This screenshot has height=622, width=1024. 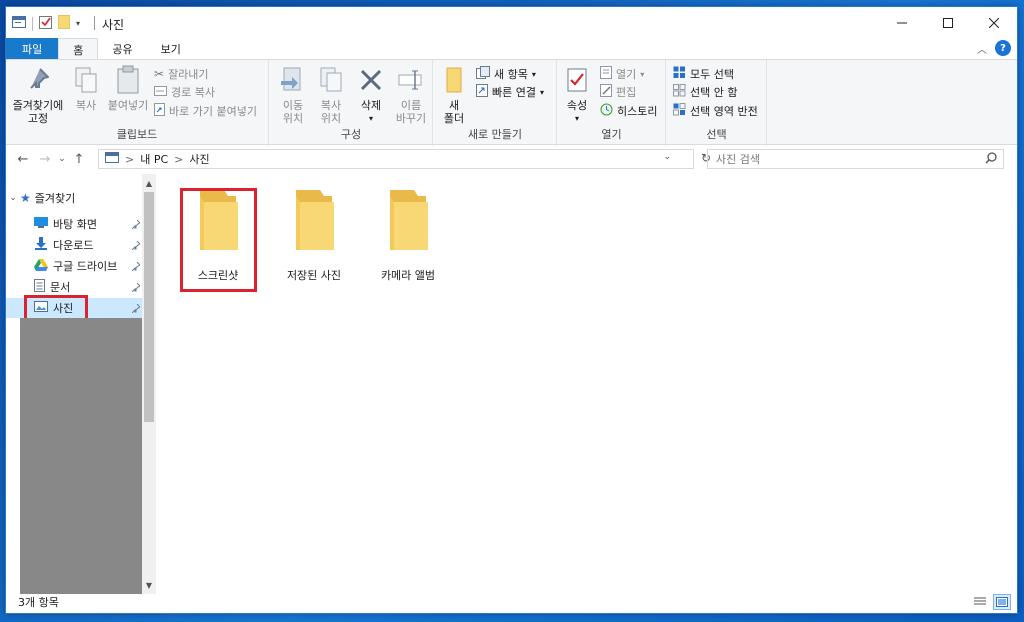 I want to click on window-title: 사진, so click(x=113, y=25).